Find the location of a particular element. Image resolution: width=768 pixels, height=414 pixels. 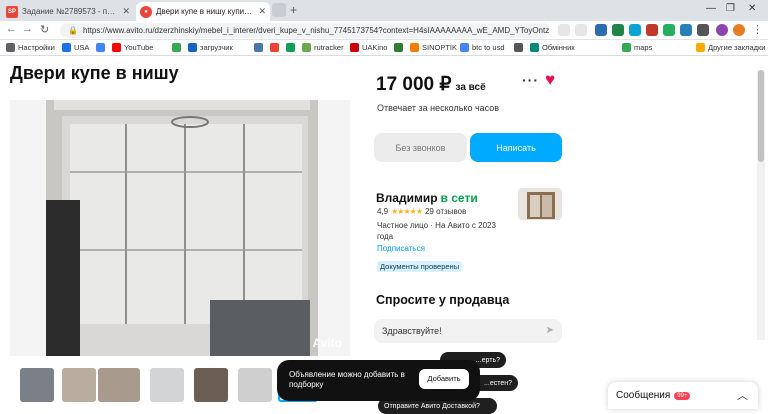

bookmark-drive is located at coordinates (176, 47).